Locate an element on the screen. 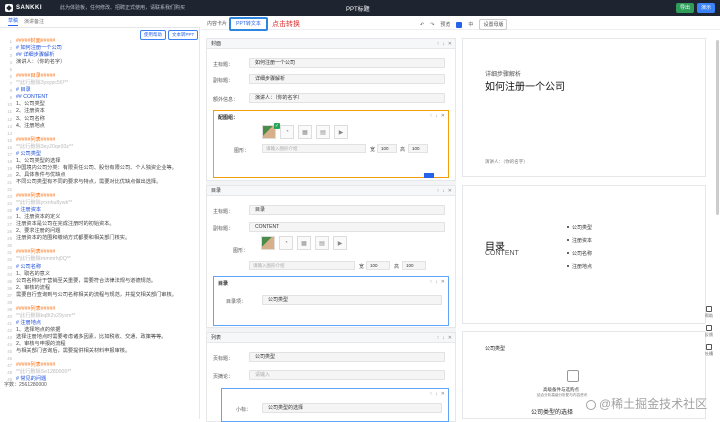 The height and width of the screenshot is (422, 720). subtitle-input: 详细步骤解析 is located at coordinates (347, 79).